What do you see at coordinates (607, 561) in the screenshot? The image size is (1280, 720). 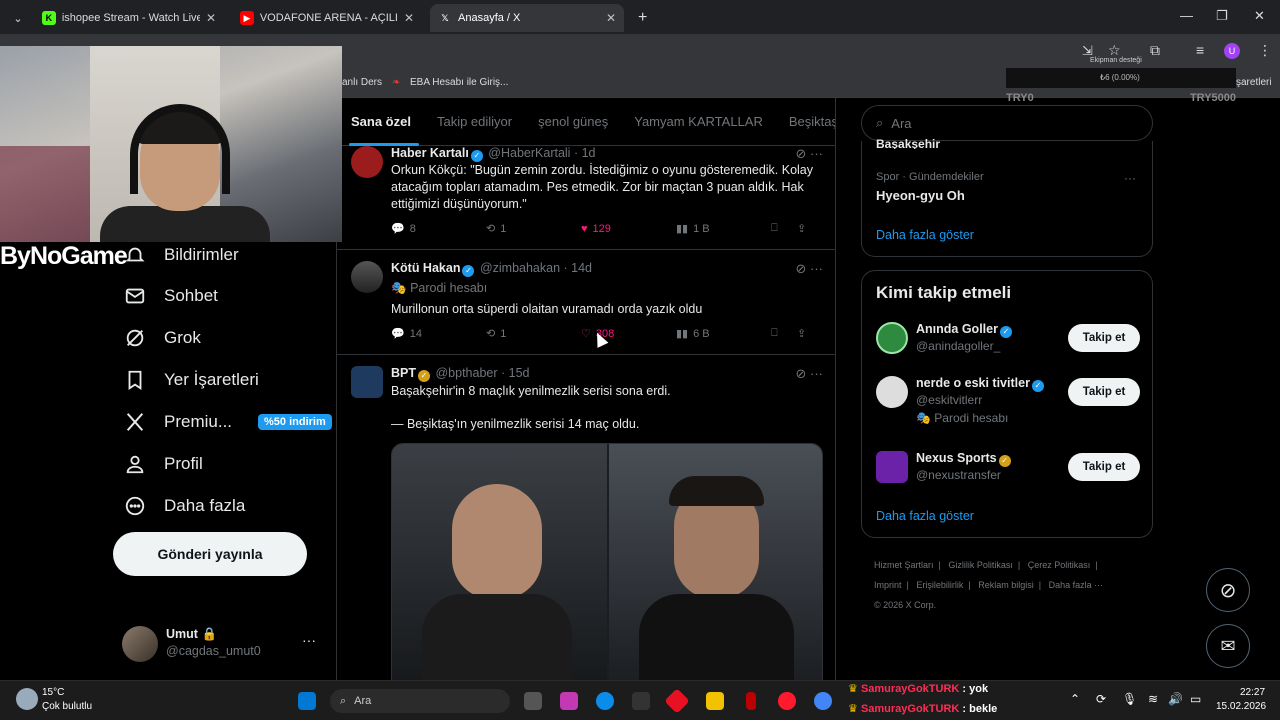 I see `tweet-image` at bounding box center [607, 561].